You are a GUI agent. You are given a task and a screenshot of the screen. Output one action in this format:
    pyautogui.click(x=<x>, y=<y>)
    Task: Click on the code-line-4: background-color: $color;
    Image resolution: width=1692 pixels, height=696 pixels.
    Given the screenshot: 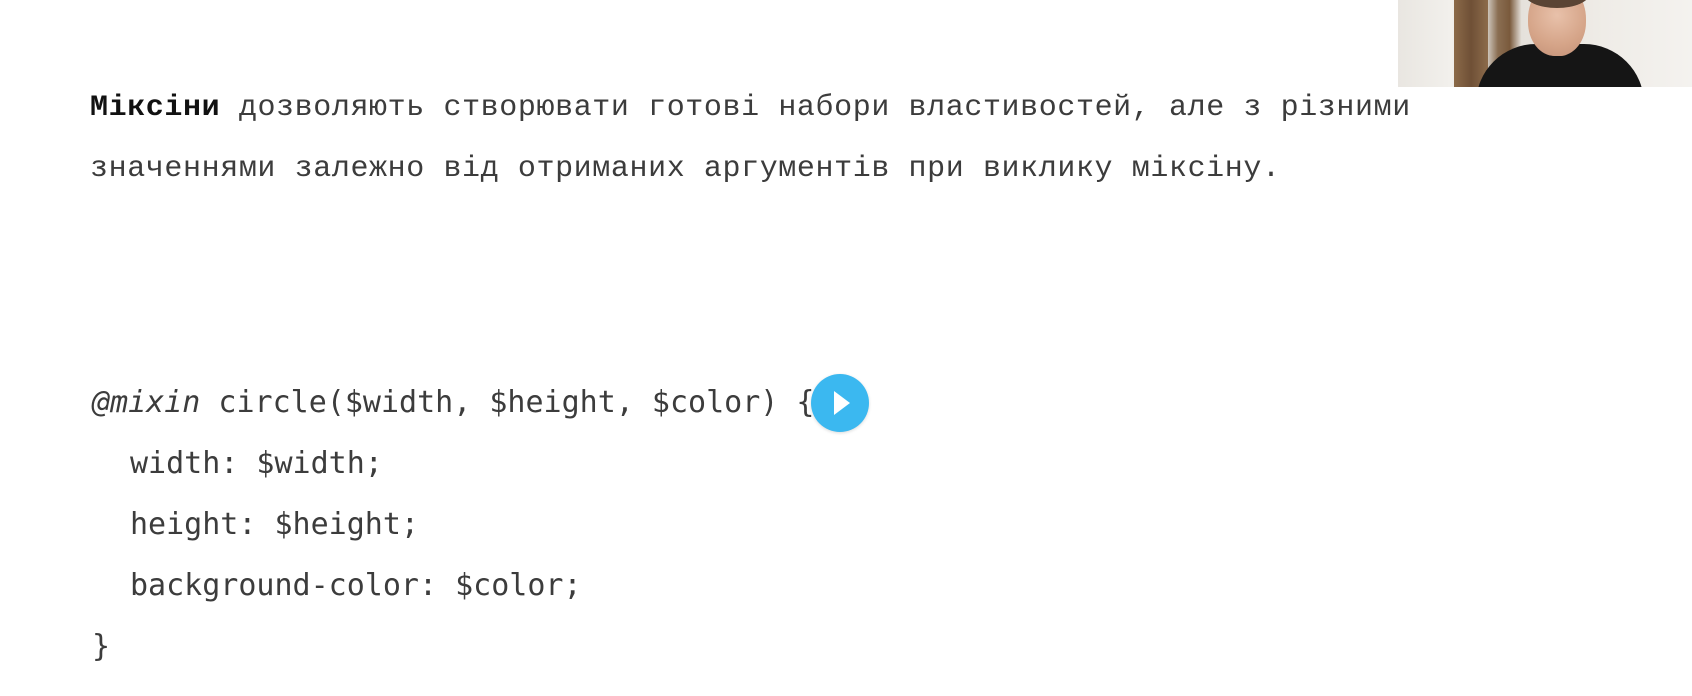 What is the action you would take?
    pyautogui.click(x=356, y=585)
    